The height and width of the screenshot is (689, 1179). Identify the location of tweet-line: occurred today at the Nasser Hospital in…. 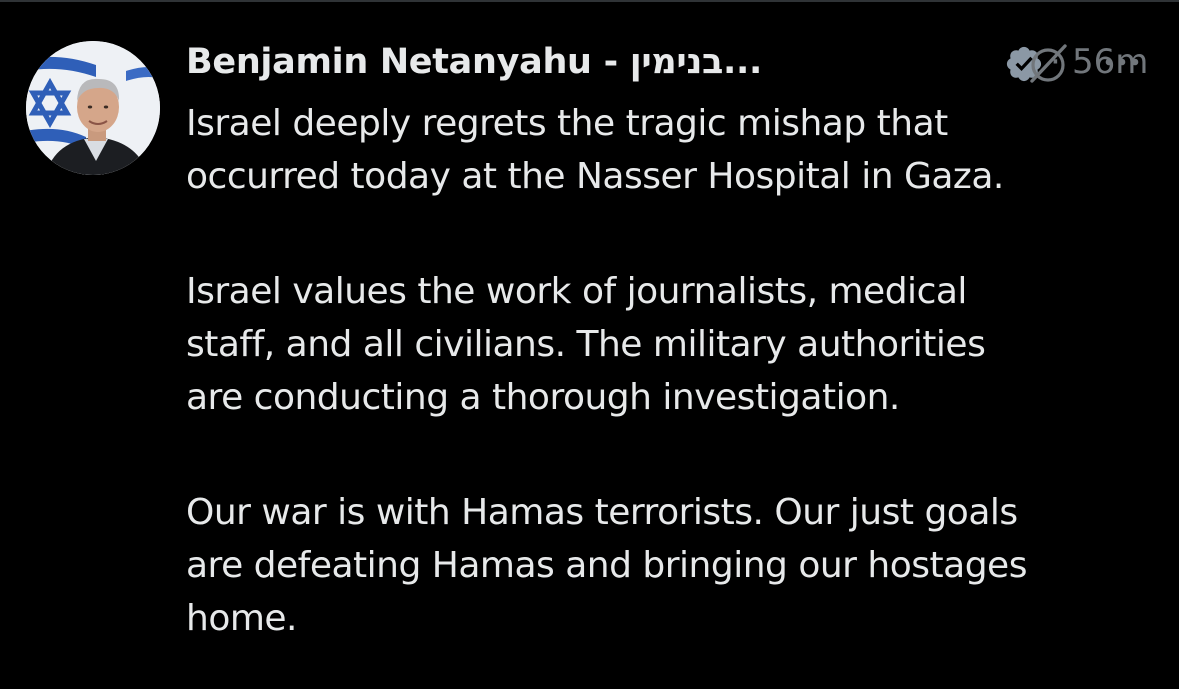
(595, 176).